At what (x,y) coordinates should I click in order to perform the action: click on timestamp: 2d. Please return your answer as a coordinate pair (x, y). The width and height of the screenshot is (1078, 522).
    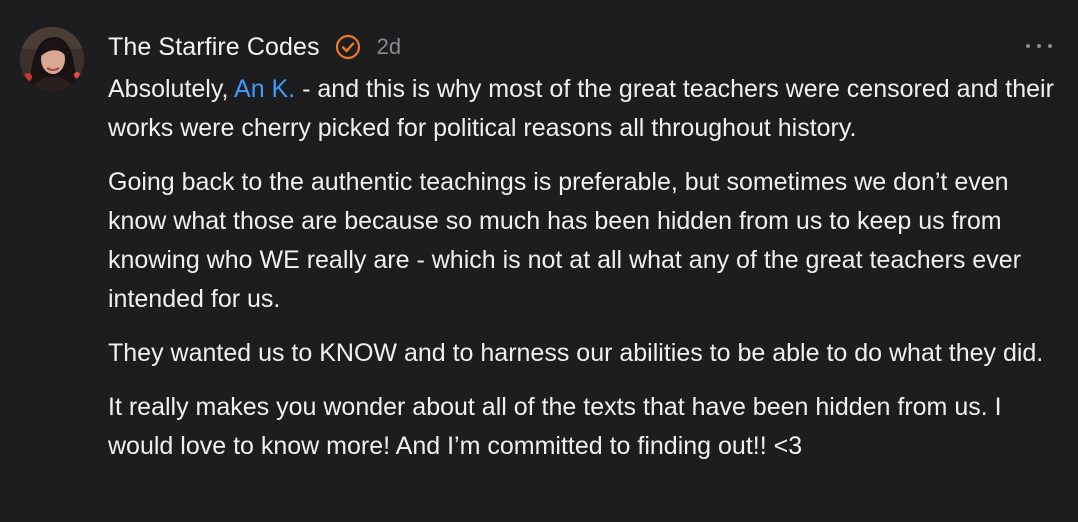
    Looking at the image, I should click on (389, 47).